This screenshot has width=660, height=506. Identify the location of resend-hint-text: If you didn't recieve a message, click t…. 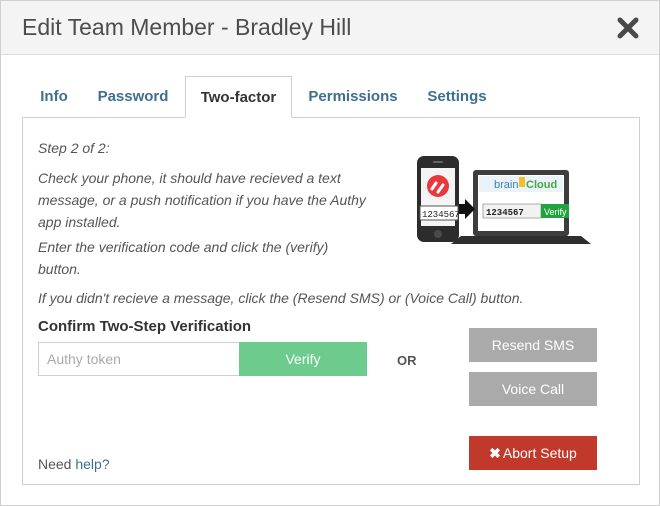
(281, 298).